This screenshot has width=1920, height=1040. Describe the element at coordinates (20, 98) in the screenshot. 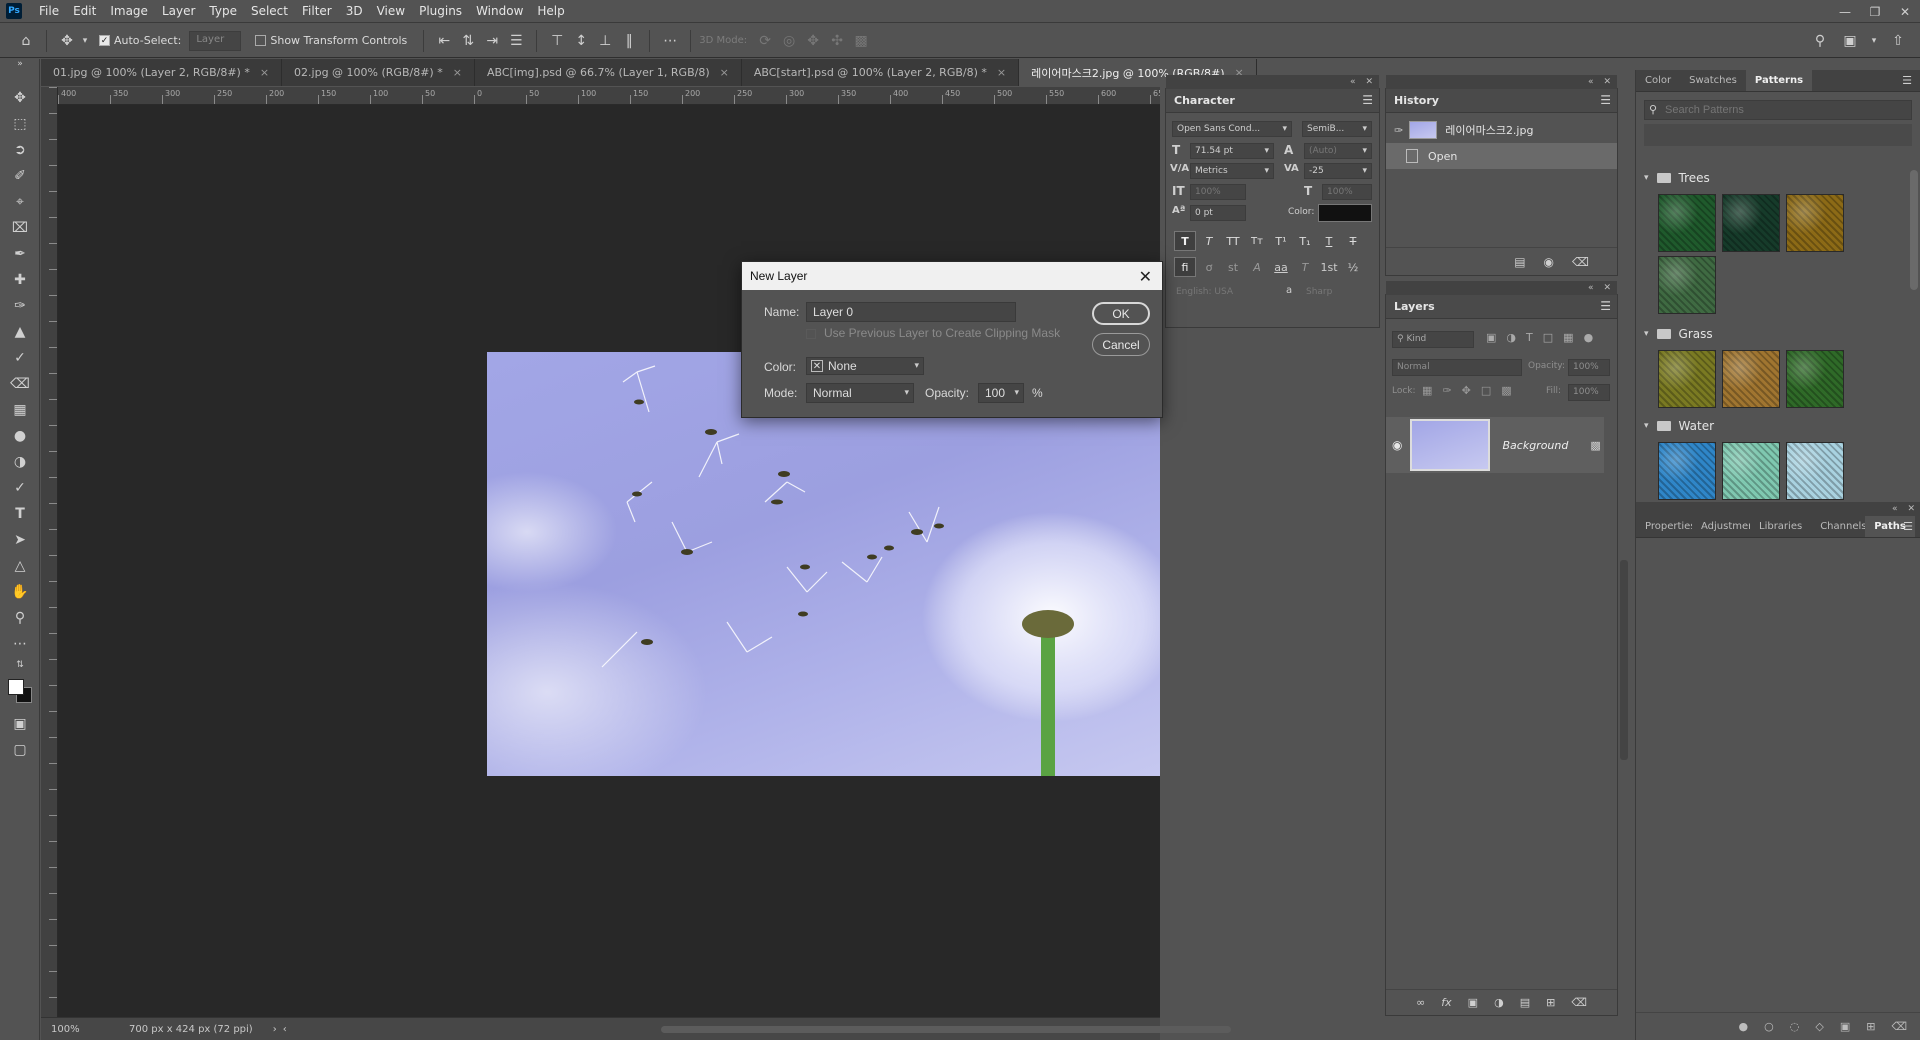

I see `move-tool-icon: ✥` at that location.